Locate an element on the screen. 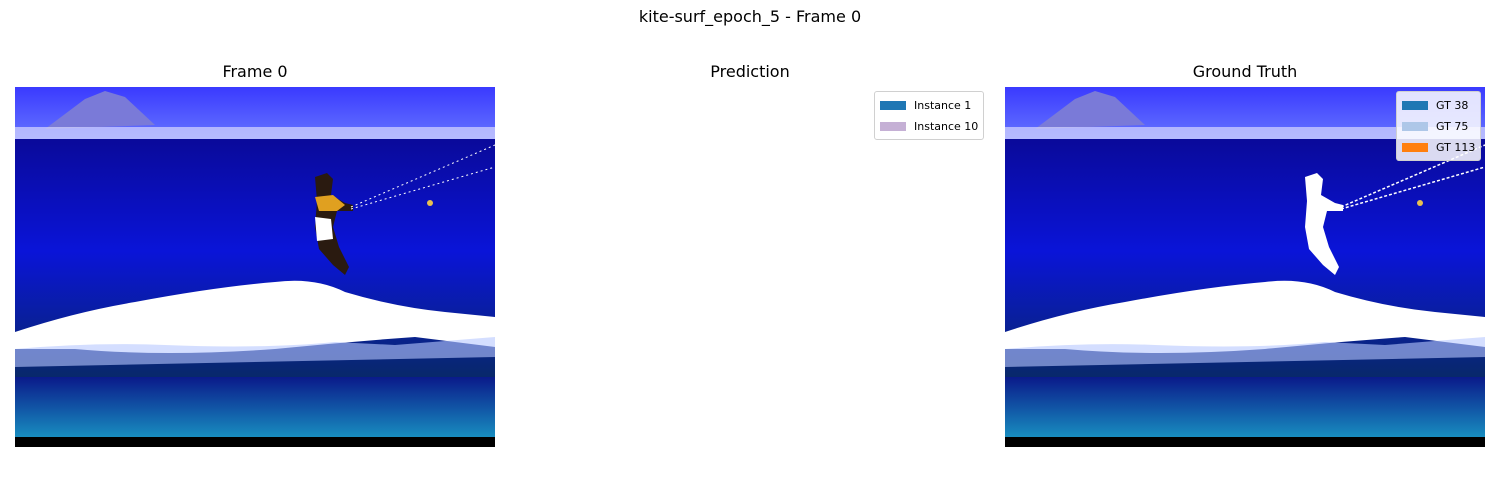 The width and height of the screenshot is (1500, 500). prediction-panel-title: Prediction is located at coordinates (750, 71).